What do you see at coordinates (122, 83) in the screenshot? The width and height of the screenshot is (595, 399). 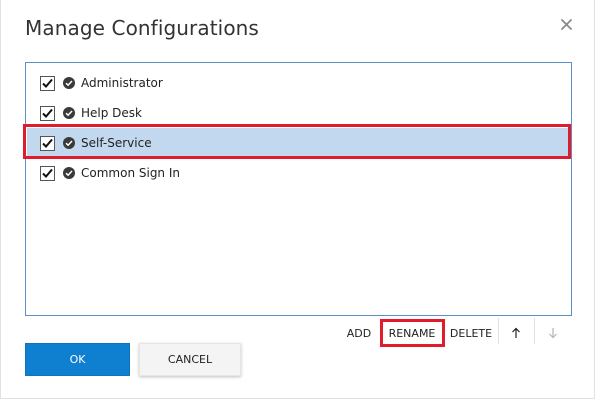 I see `list-item-label: Administrator` at bounding box center [122, 83].